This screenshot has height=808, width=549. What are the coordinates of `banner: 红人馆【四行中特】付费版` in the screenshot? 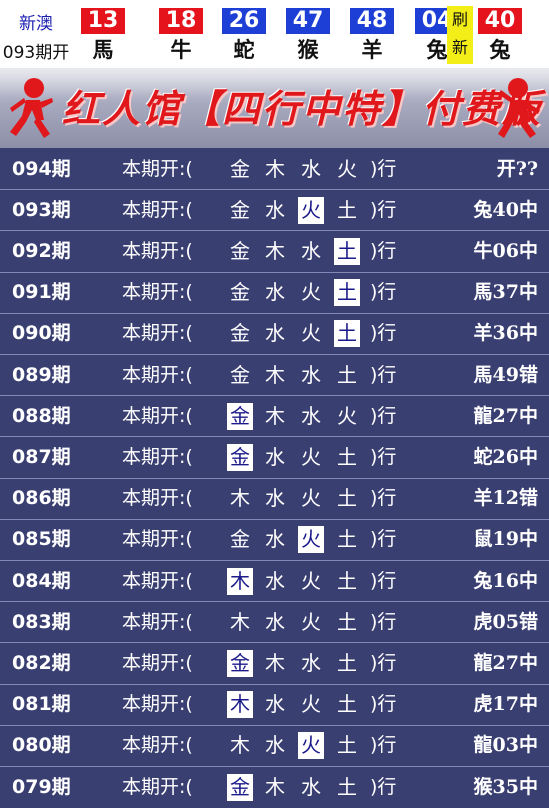 It's located at (274, 108).